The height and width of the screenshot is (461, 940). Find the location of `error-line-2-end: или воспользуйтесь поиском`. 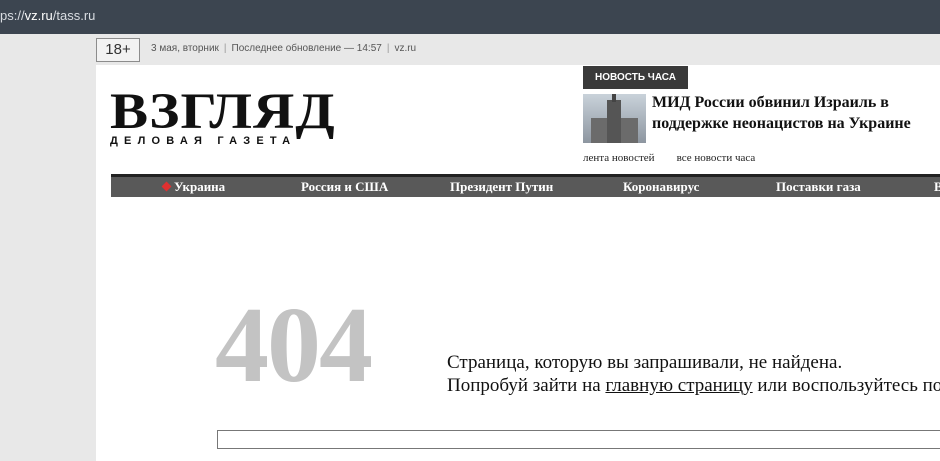

error-line-2-end: или воспользуйтесь поиском is located at coordinates (848, 385).